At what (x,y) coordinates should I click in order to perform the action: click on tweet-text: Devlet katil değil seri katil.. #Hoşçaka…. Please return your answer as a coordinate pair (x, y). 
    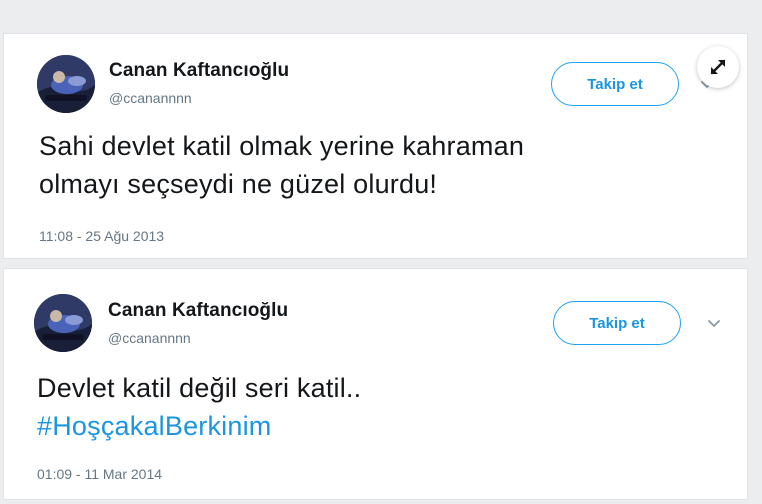
    Looking at the image, I should click on (199, 407).